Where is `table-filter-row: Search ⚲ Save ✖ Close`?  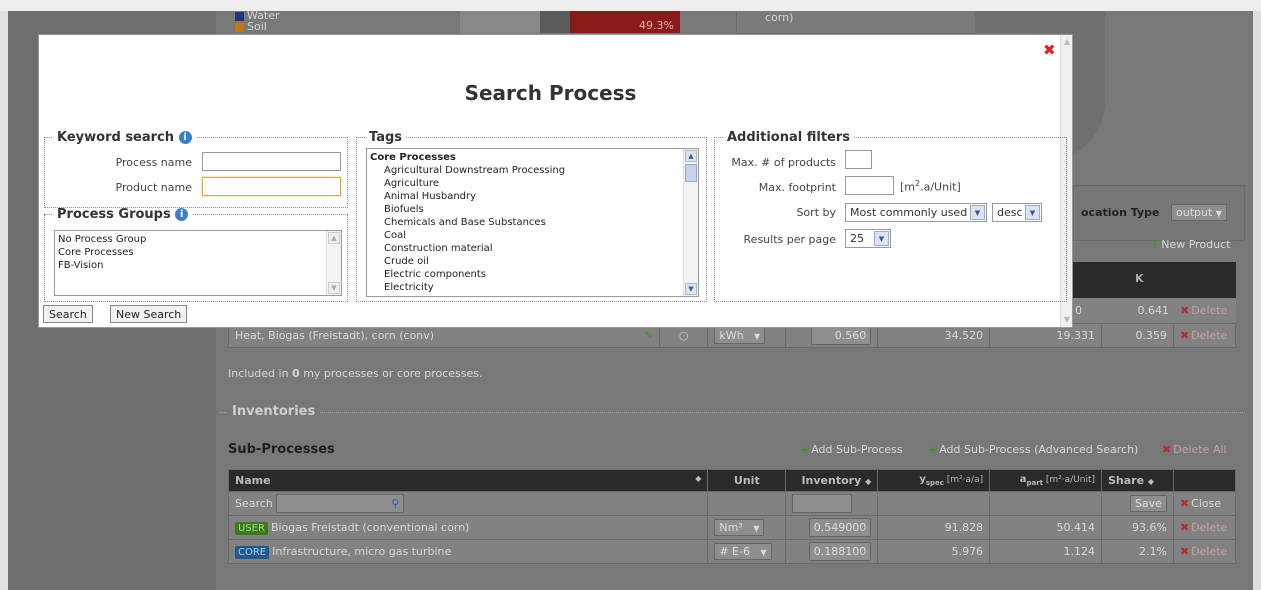 table-filter-row: Search ⚲ Save ✖ Close is located at coordinates (732, 503).